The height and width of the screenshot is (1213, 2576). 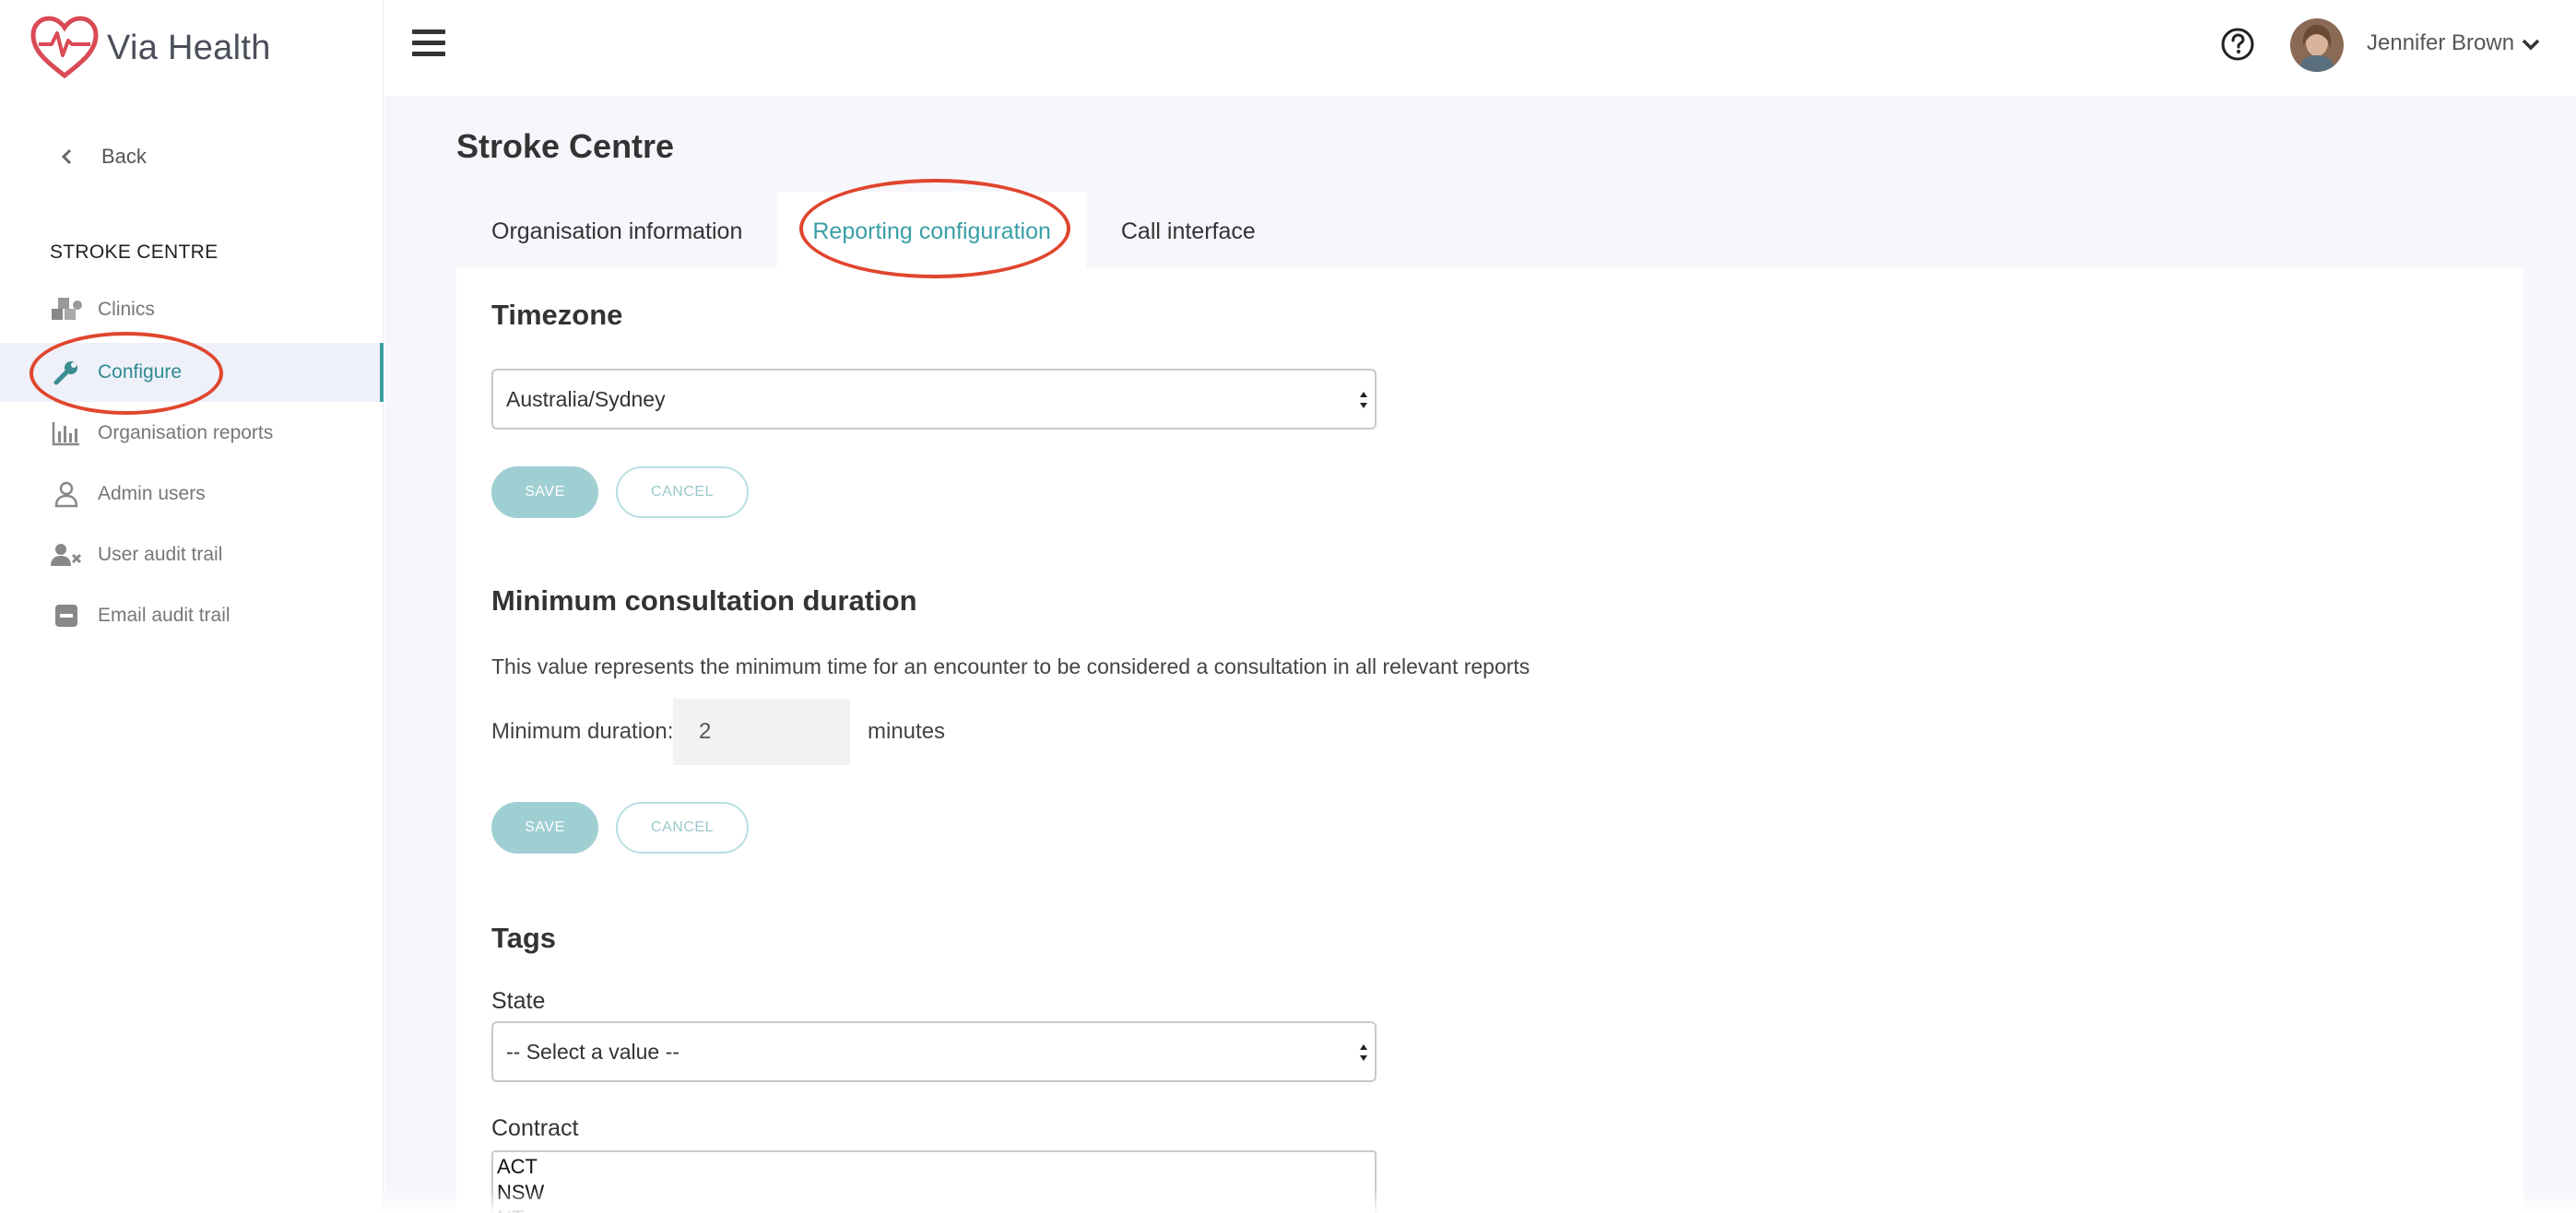 What do you see at coordinates (192, 372) in the screenshot?
I see `sidebar-item-configure: Configure` at bounding box center [192, 372].